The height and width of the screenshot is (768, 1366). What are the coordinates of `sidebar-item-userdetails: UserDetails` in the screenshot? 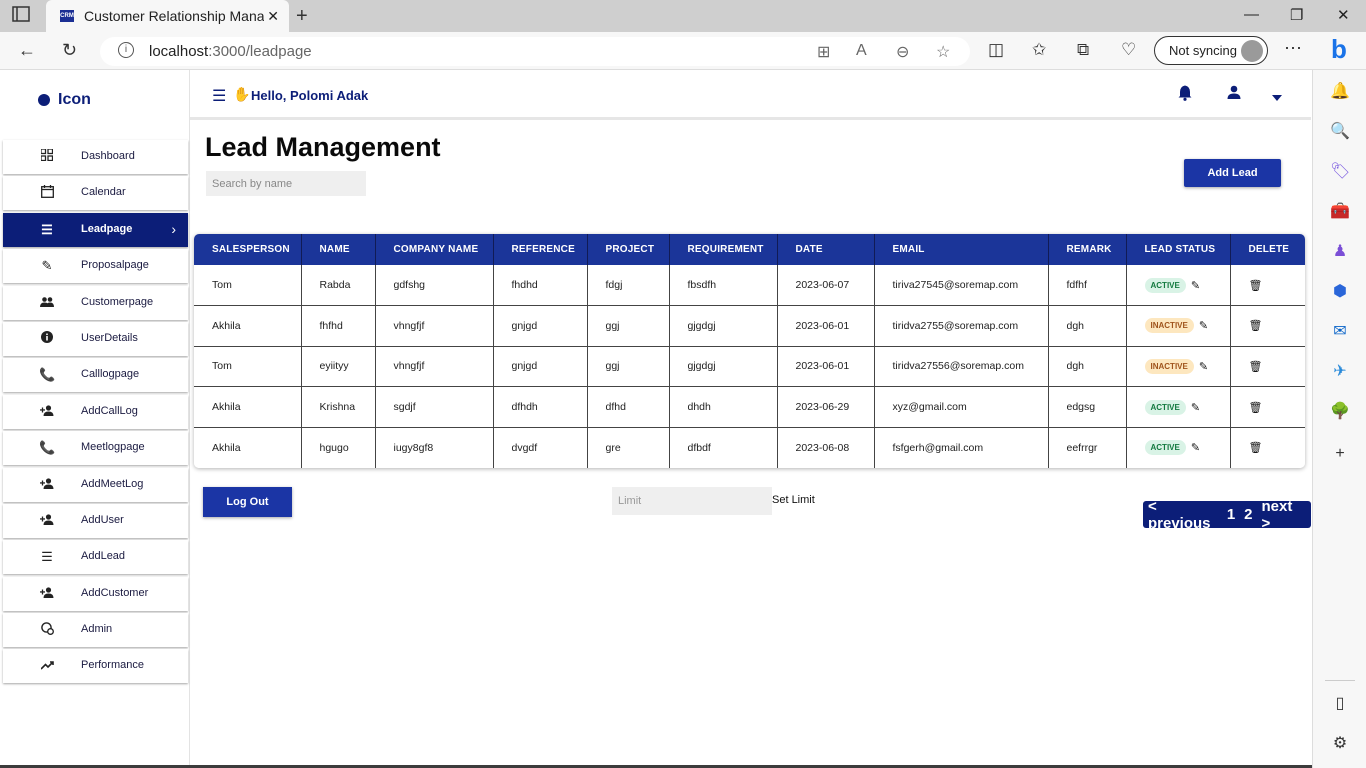 It's located at (95, 338).